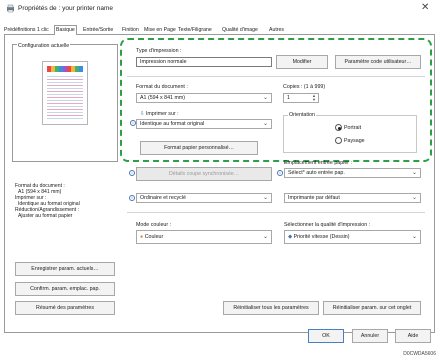 The height and width of the screenshot is (360, 440). What do you see at coordinates (65, 289) in the screenshot?
I see `confirm-tray-settings-button: Confirm. param. emplac. pap.` at bounding box center [65, 289].